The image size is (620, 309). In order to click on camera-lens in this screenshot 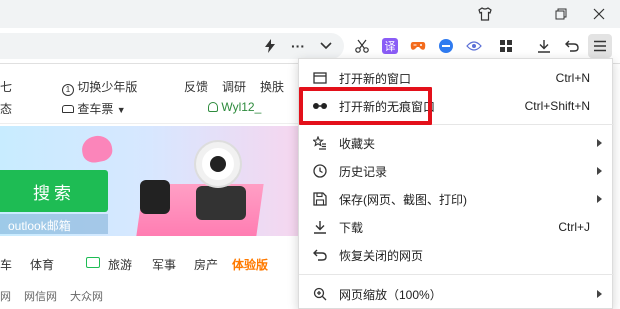, I will do `click(218, 164)`.